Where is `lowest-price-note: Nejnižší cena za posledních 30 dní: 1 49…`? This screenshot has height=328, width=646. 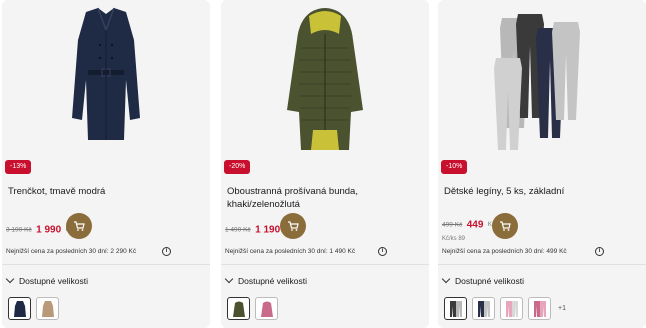
lowest-price-note: Nejnižší cena za posledních 30 dní: 1 49… is located at coordinates (290, 251).